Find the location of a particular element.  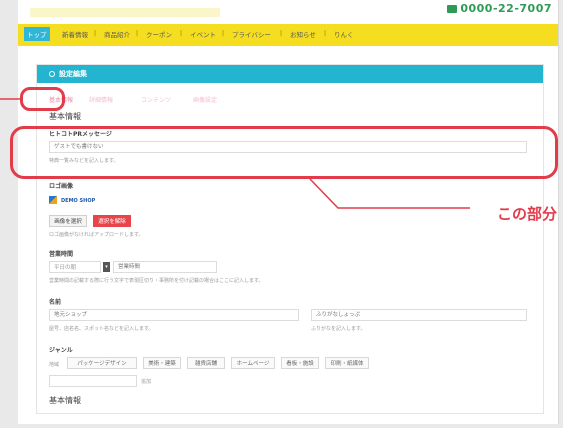

callout-label: この部分 is located at coordinates (526, 214).